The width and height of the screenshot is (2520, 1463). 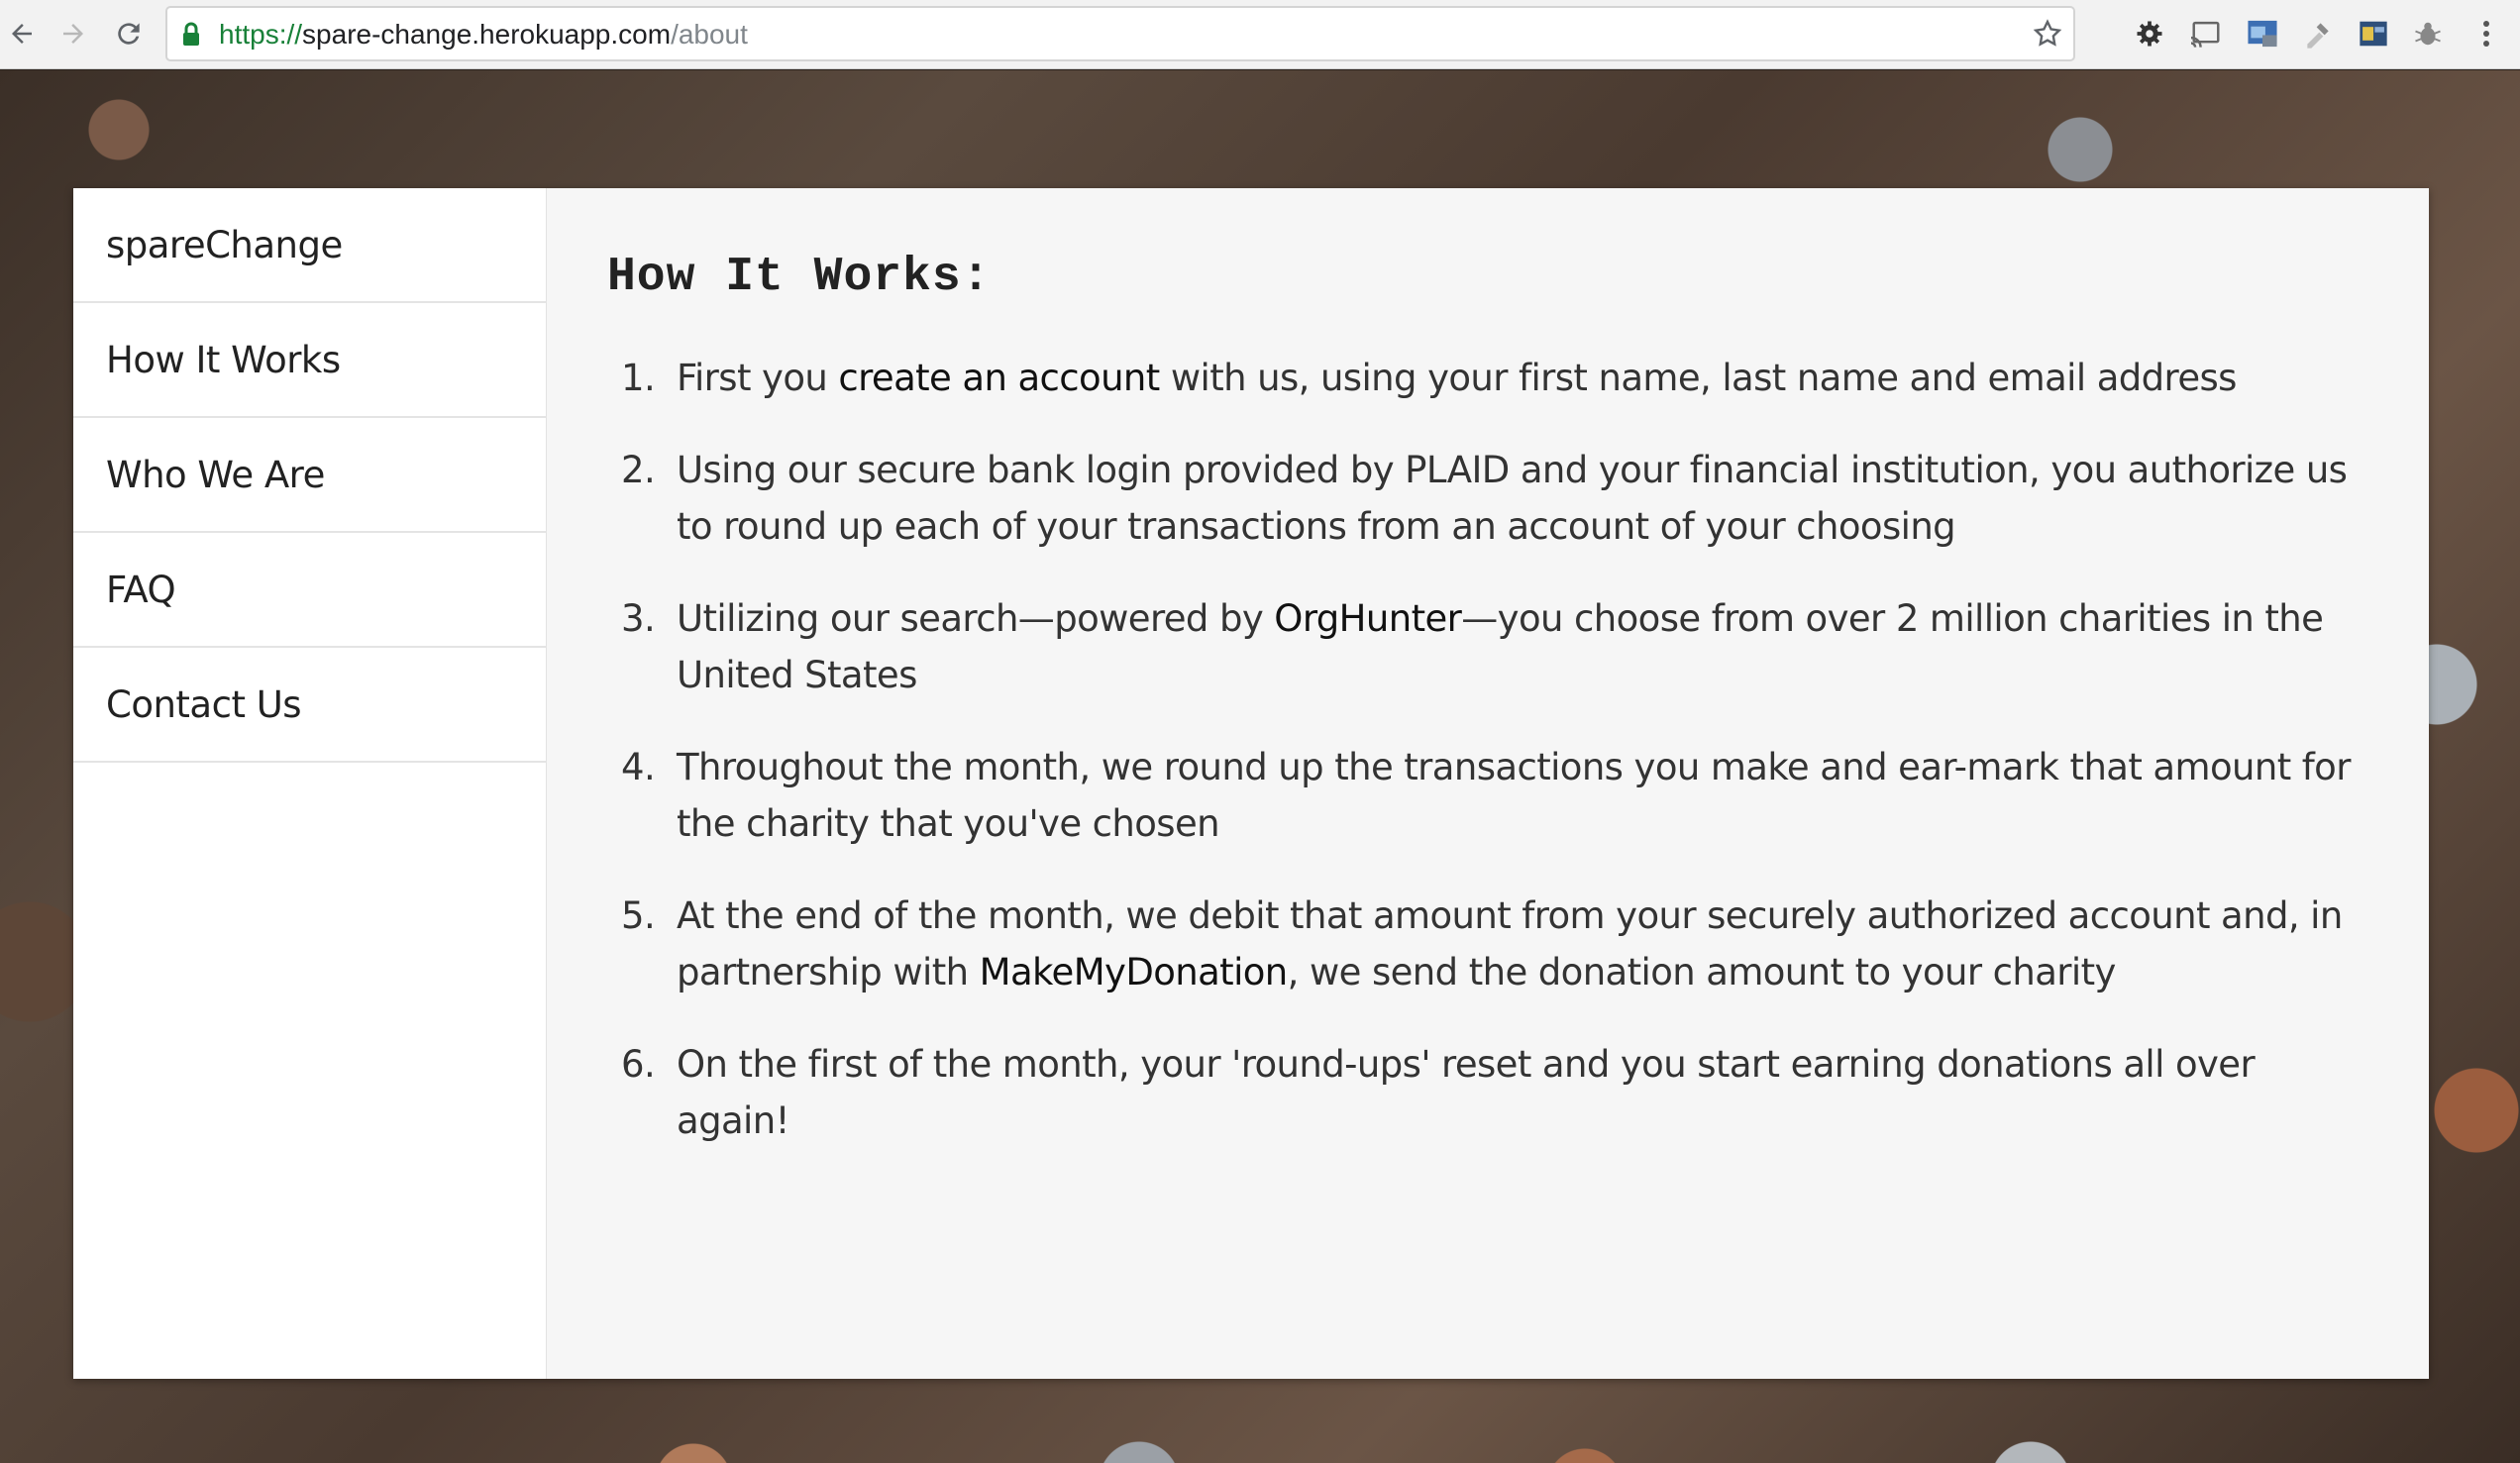 What do you see at coordinates (638, 916) in the screenshot?
I see `step-number: 5.` at bounding box center [638, 916].